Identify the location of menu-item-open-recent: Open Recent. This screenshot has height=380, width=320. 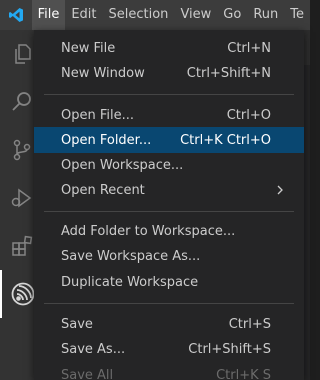
(169, 190).